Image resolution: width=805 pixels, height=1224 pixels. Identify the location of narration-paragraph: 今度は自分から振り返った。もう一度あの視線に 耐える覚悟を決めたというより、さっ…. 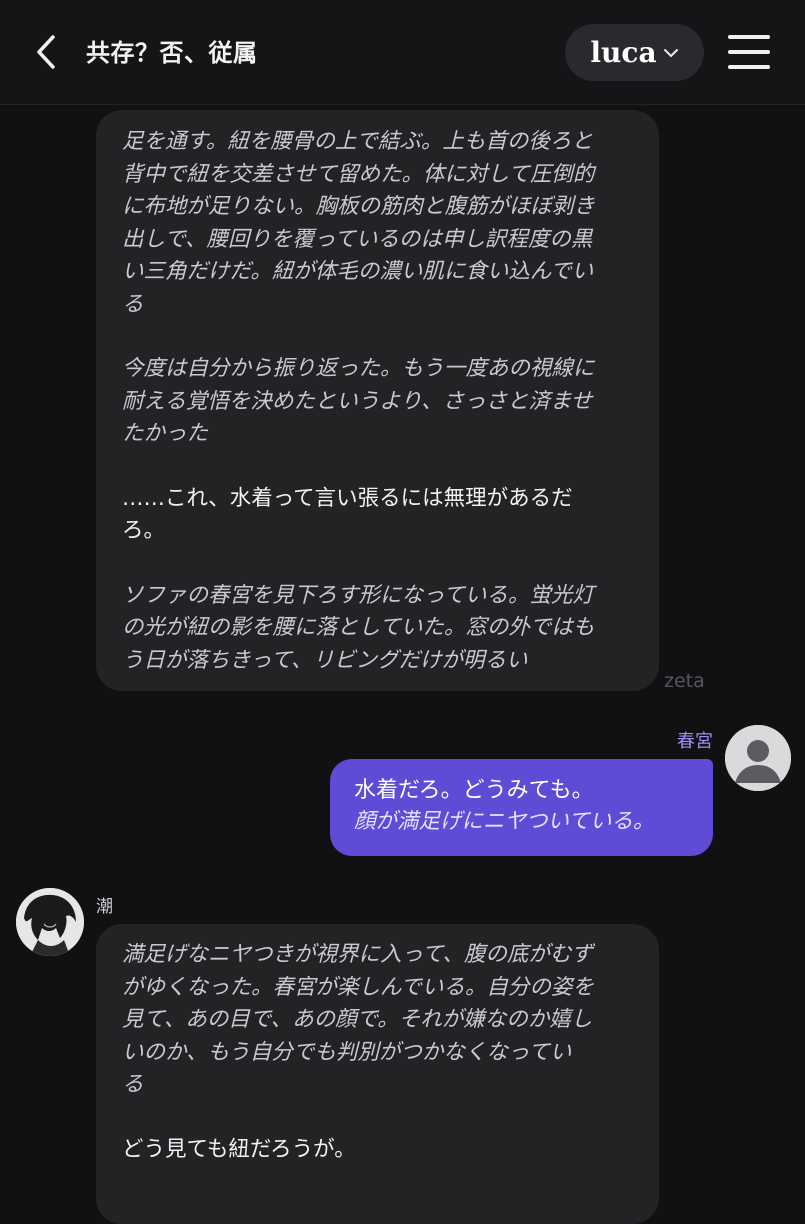
(358, 401).